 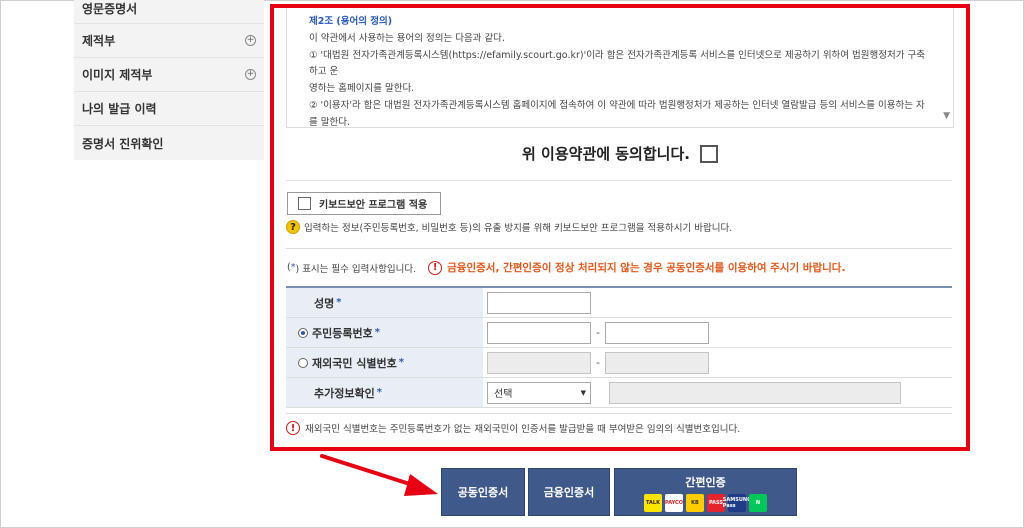 I want to click on sidebar-item-image-register: 이미지 제적부 +, so click(x=169, y=75).